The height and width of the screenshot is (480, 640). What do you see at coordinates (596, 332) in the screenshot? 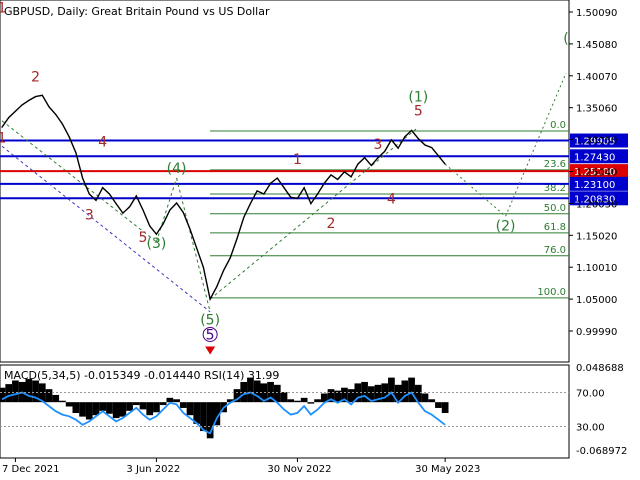
I see `price-tick-label: 0.99990` at bounding box center [596, 332].